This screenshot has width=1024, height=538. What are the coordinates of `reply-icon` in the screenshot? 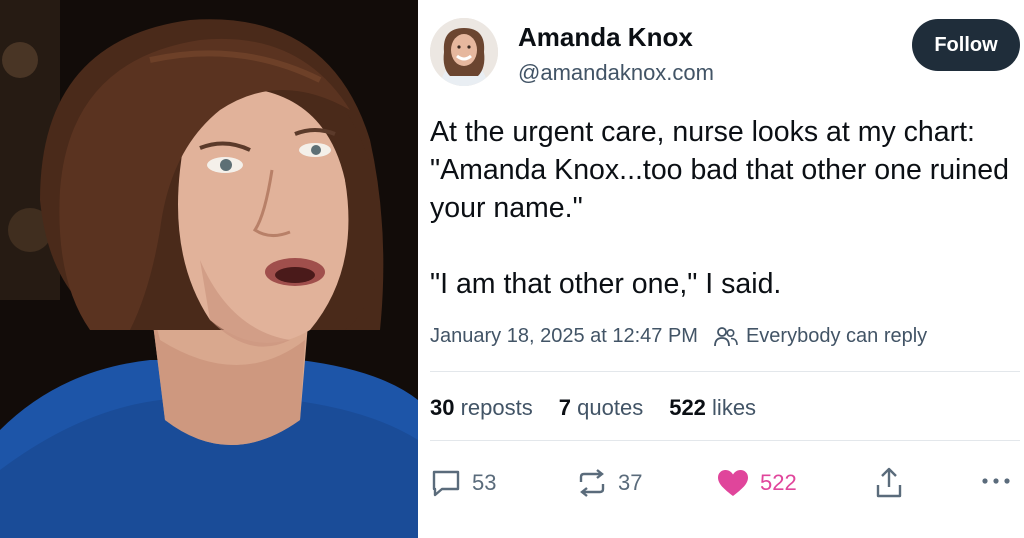 It's located at (446, 483).